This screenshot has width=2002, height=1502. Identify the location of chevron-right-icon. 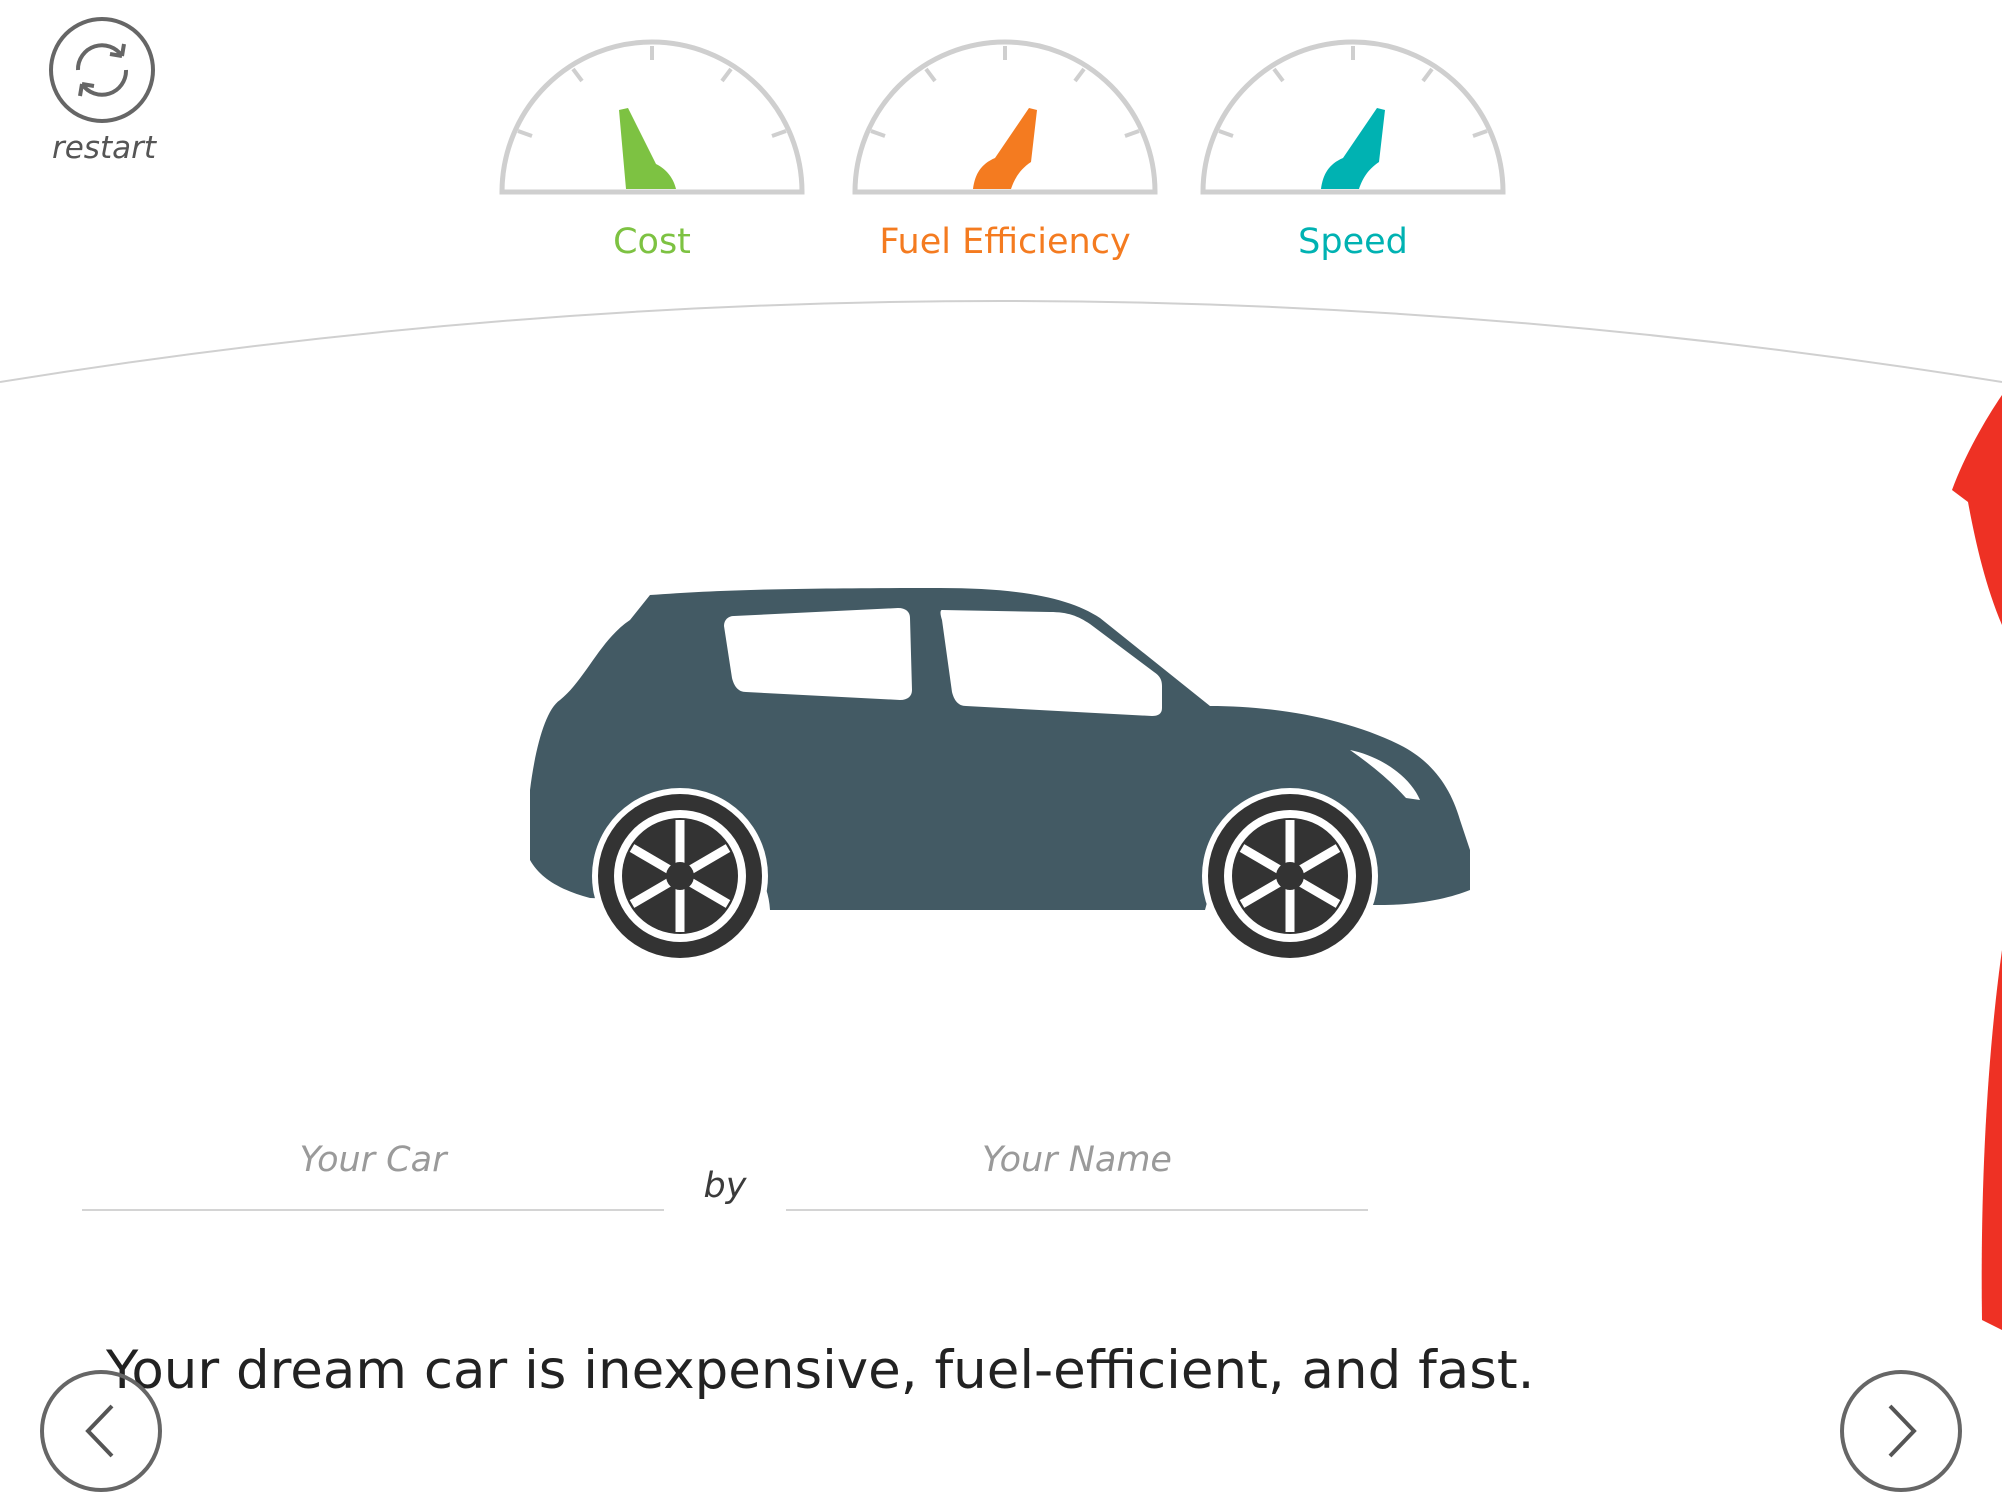
(1901, 1431).